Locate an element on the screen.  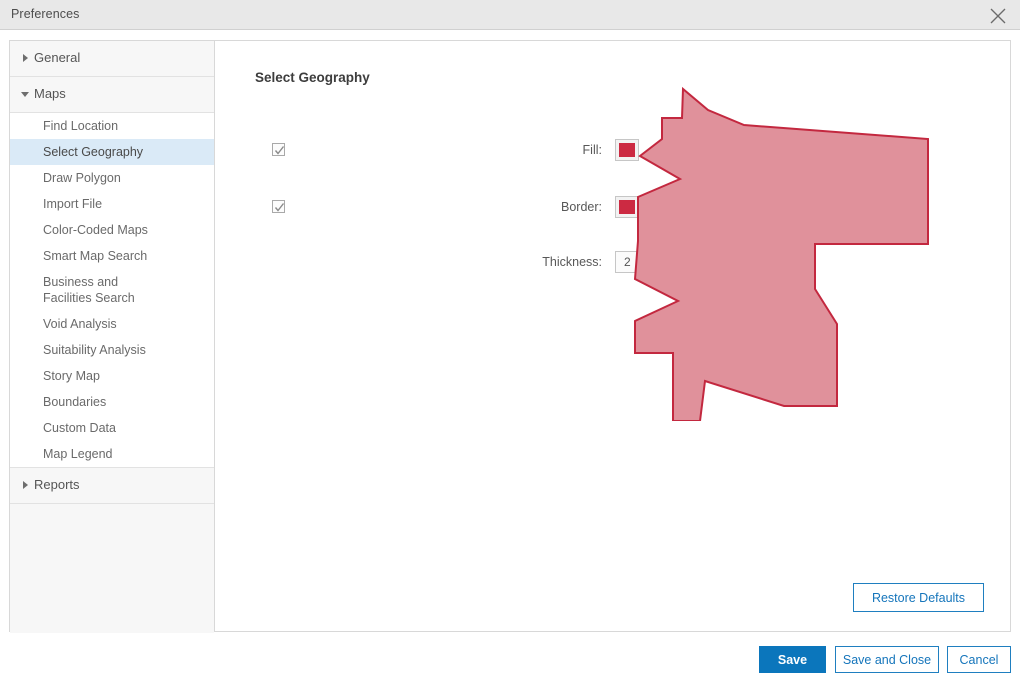
sidebar-group-reports: Reports is located at coordinates (112, 486).